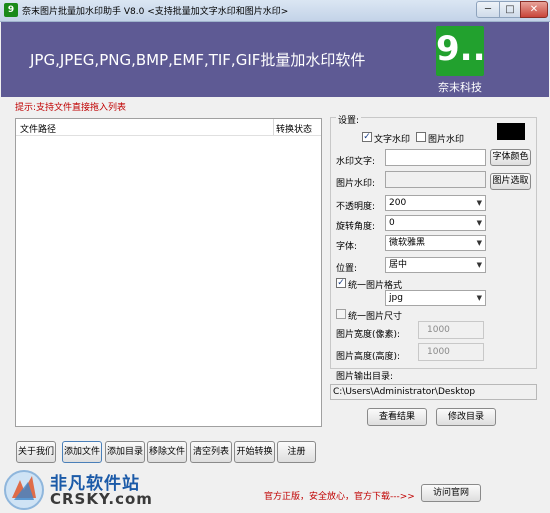  I want to click on font-select: 微软雅黑 ▼, so click(435, 243).